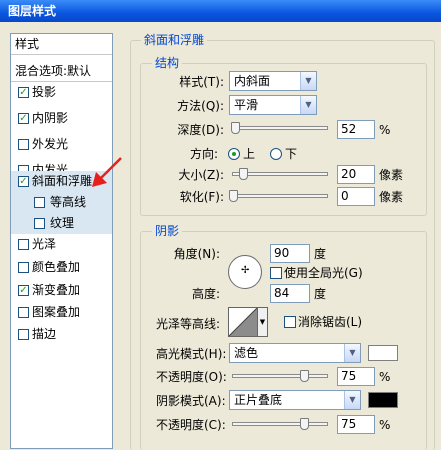 The width and height of the screenshot is (441, 450). What do you see at coordinates (243, 174) in the screenshot?
I see `size-slider-thumb` at bounding box center [243, 174].